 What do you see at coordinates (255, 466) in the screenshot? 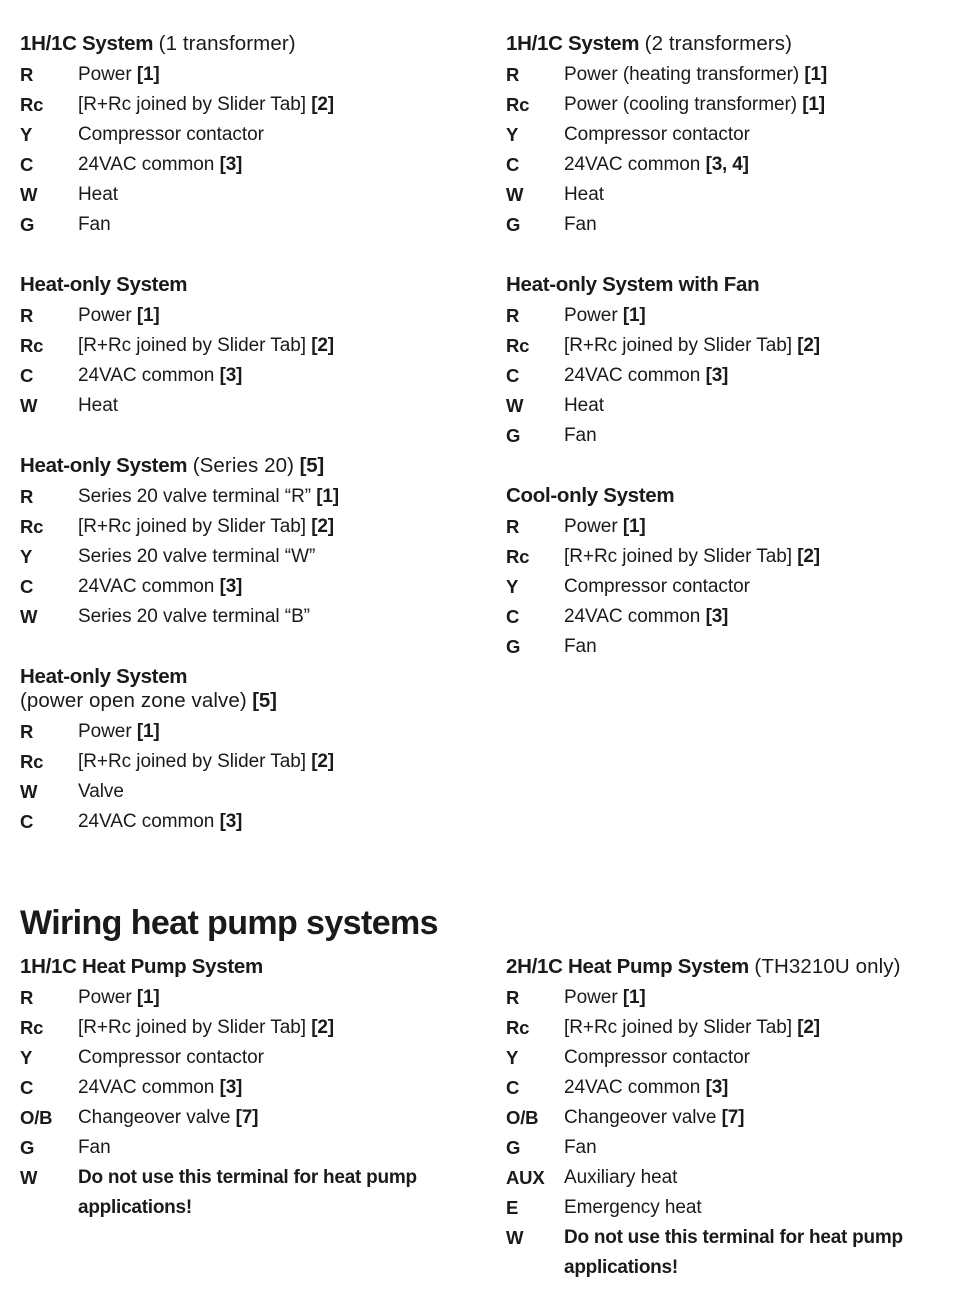
I see `block-heading-heat-only-series-20: Heat-only System (Series 20) [5]` at bounding box center [255, 466].